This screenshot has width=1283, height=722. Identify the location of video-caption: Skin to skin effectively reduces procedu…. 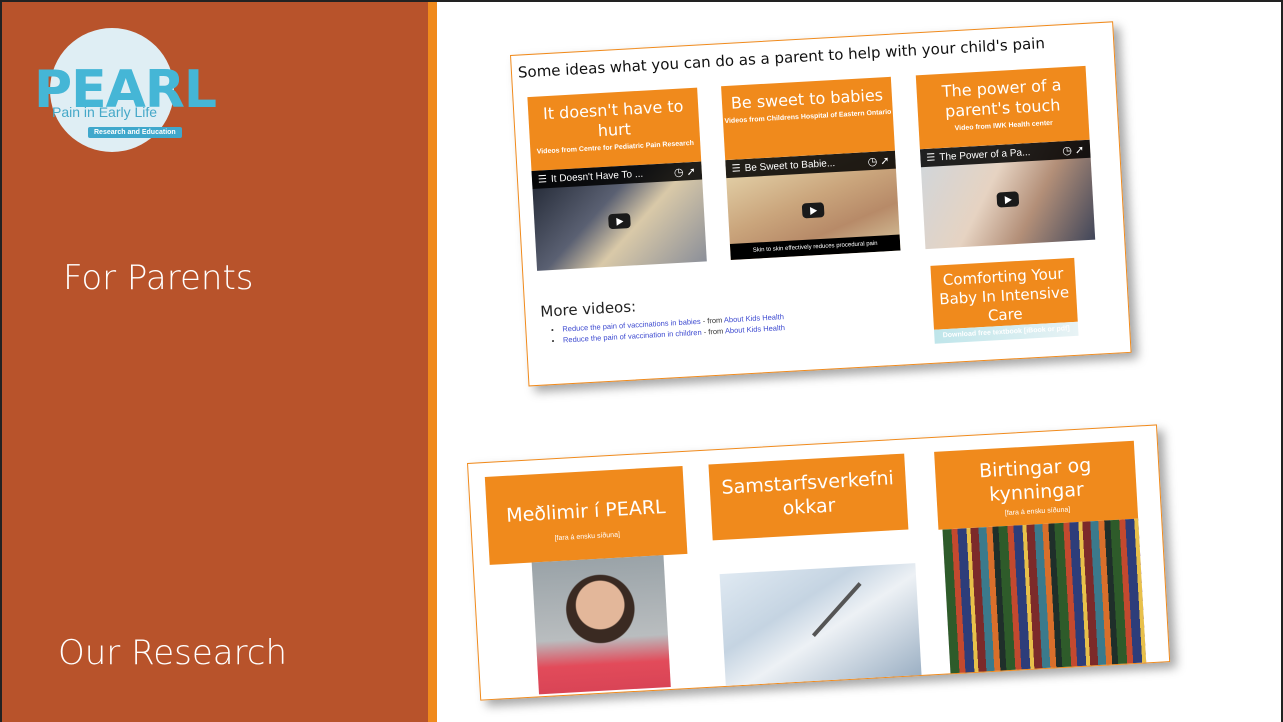
(815, 247).